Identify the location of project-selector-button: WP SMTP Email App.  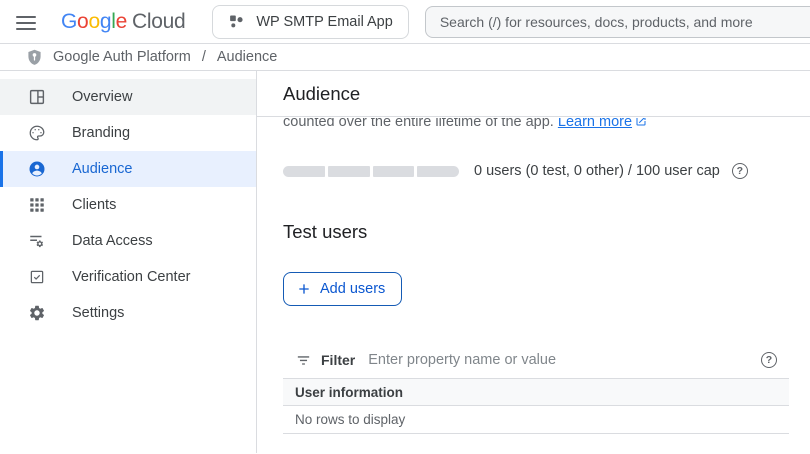
(310, 21).